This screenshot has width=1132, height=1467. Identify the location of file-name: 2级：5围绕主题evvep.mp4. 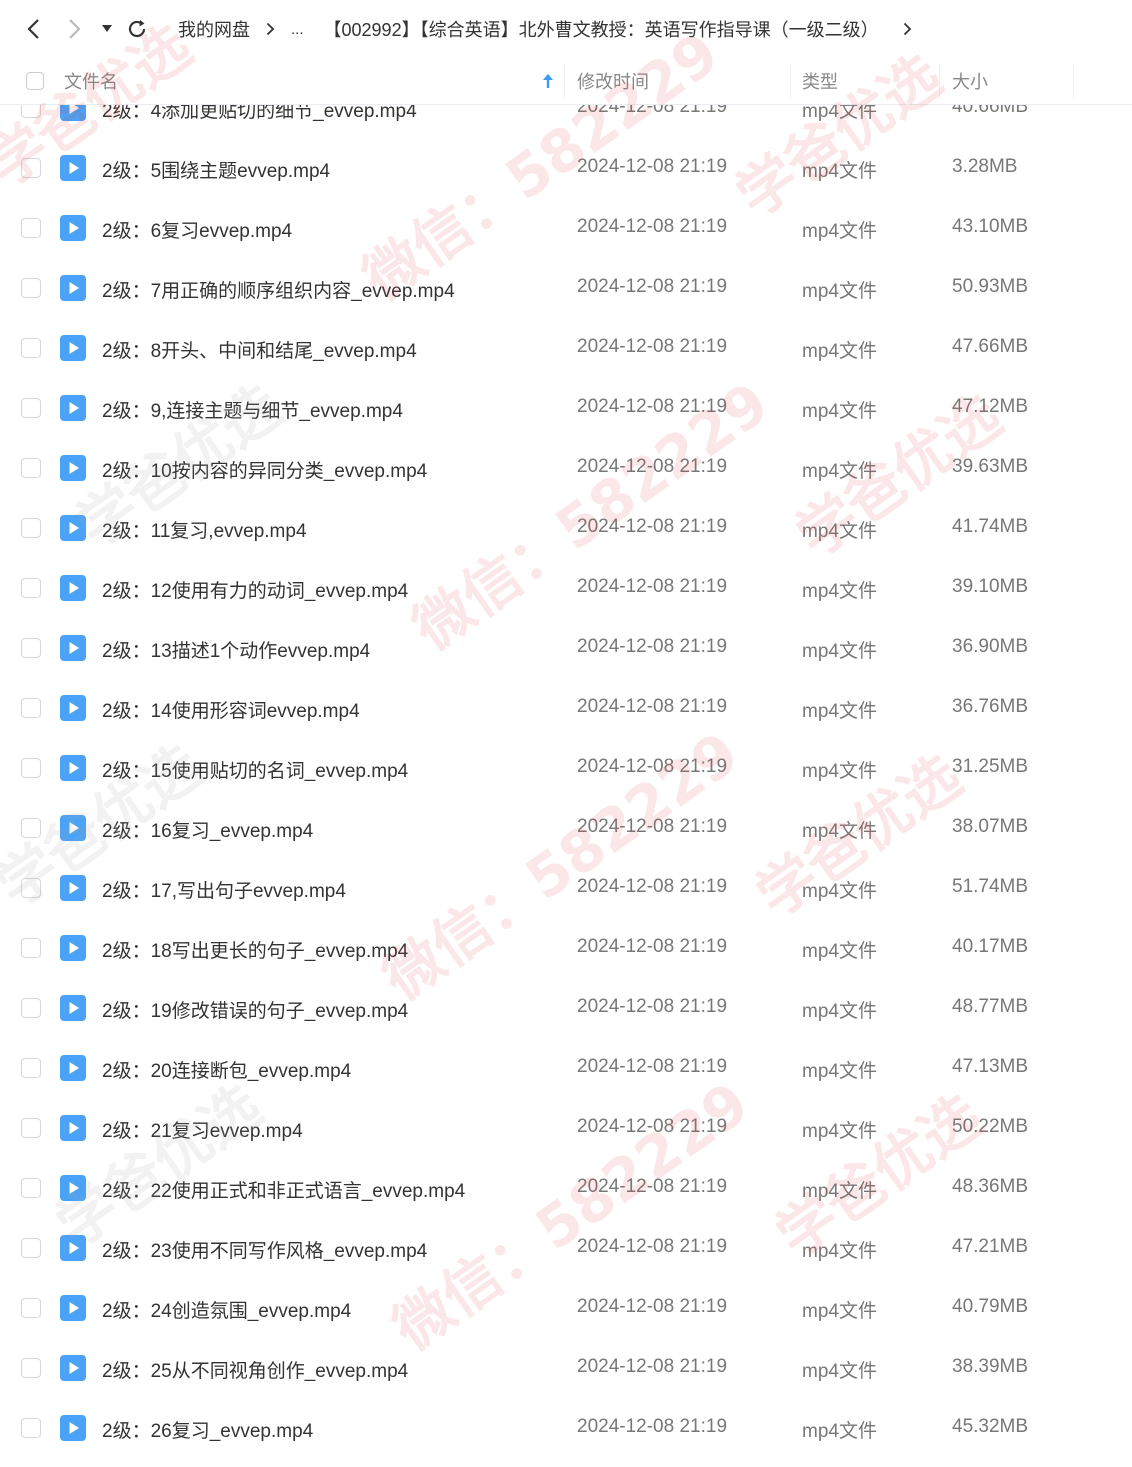
(216, 169).